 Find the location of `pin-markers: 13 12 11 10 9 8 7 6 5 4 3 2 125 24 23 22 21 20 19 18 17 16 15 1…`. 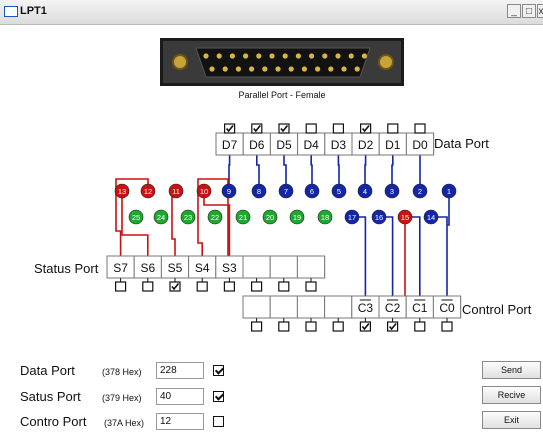

pin-markers: 13 12 11 10 9 8 7 6 5 4 3 2 125 24 23 22 21 20 19 18 17 16 15 1… is located at coordinates (285, 204).